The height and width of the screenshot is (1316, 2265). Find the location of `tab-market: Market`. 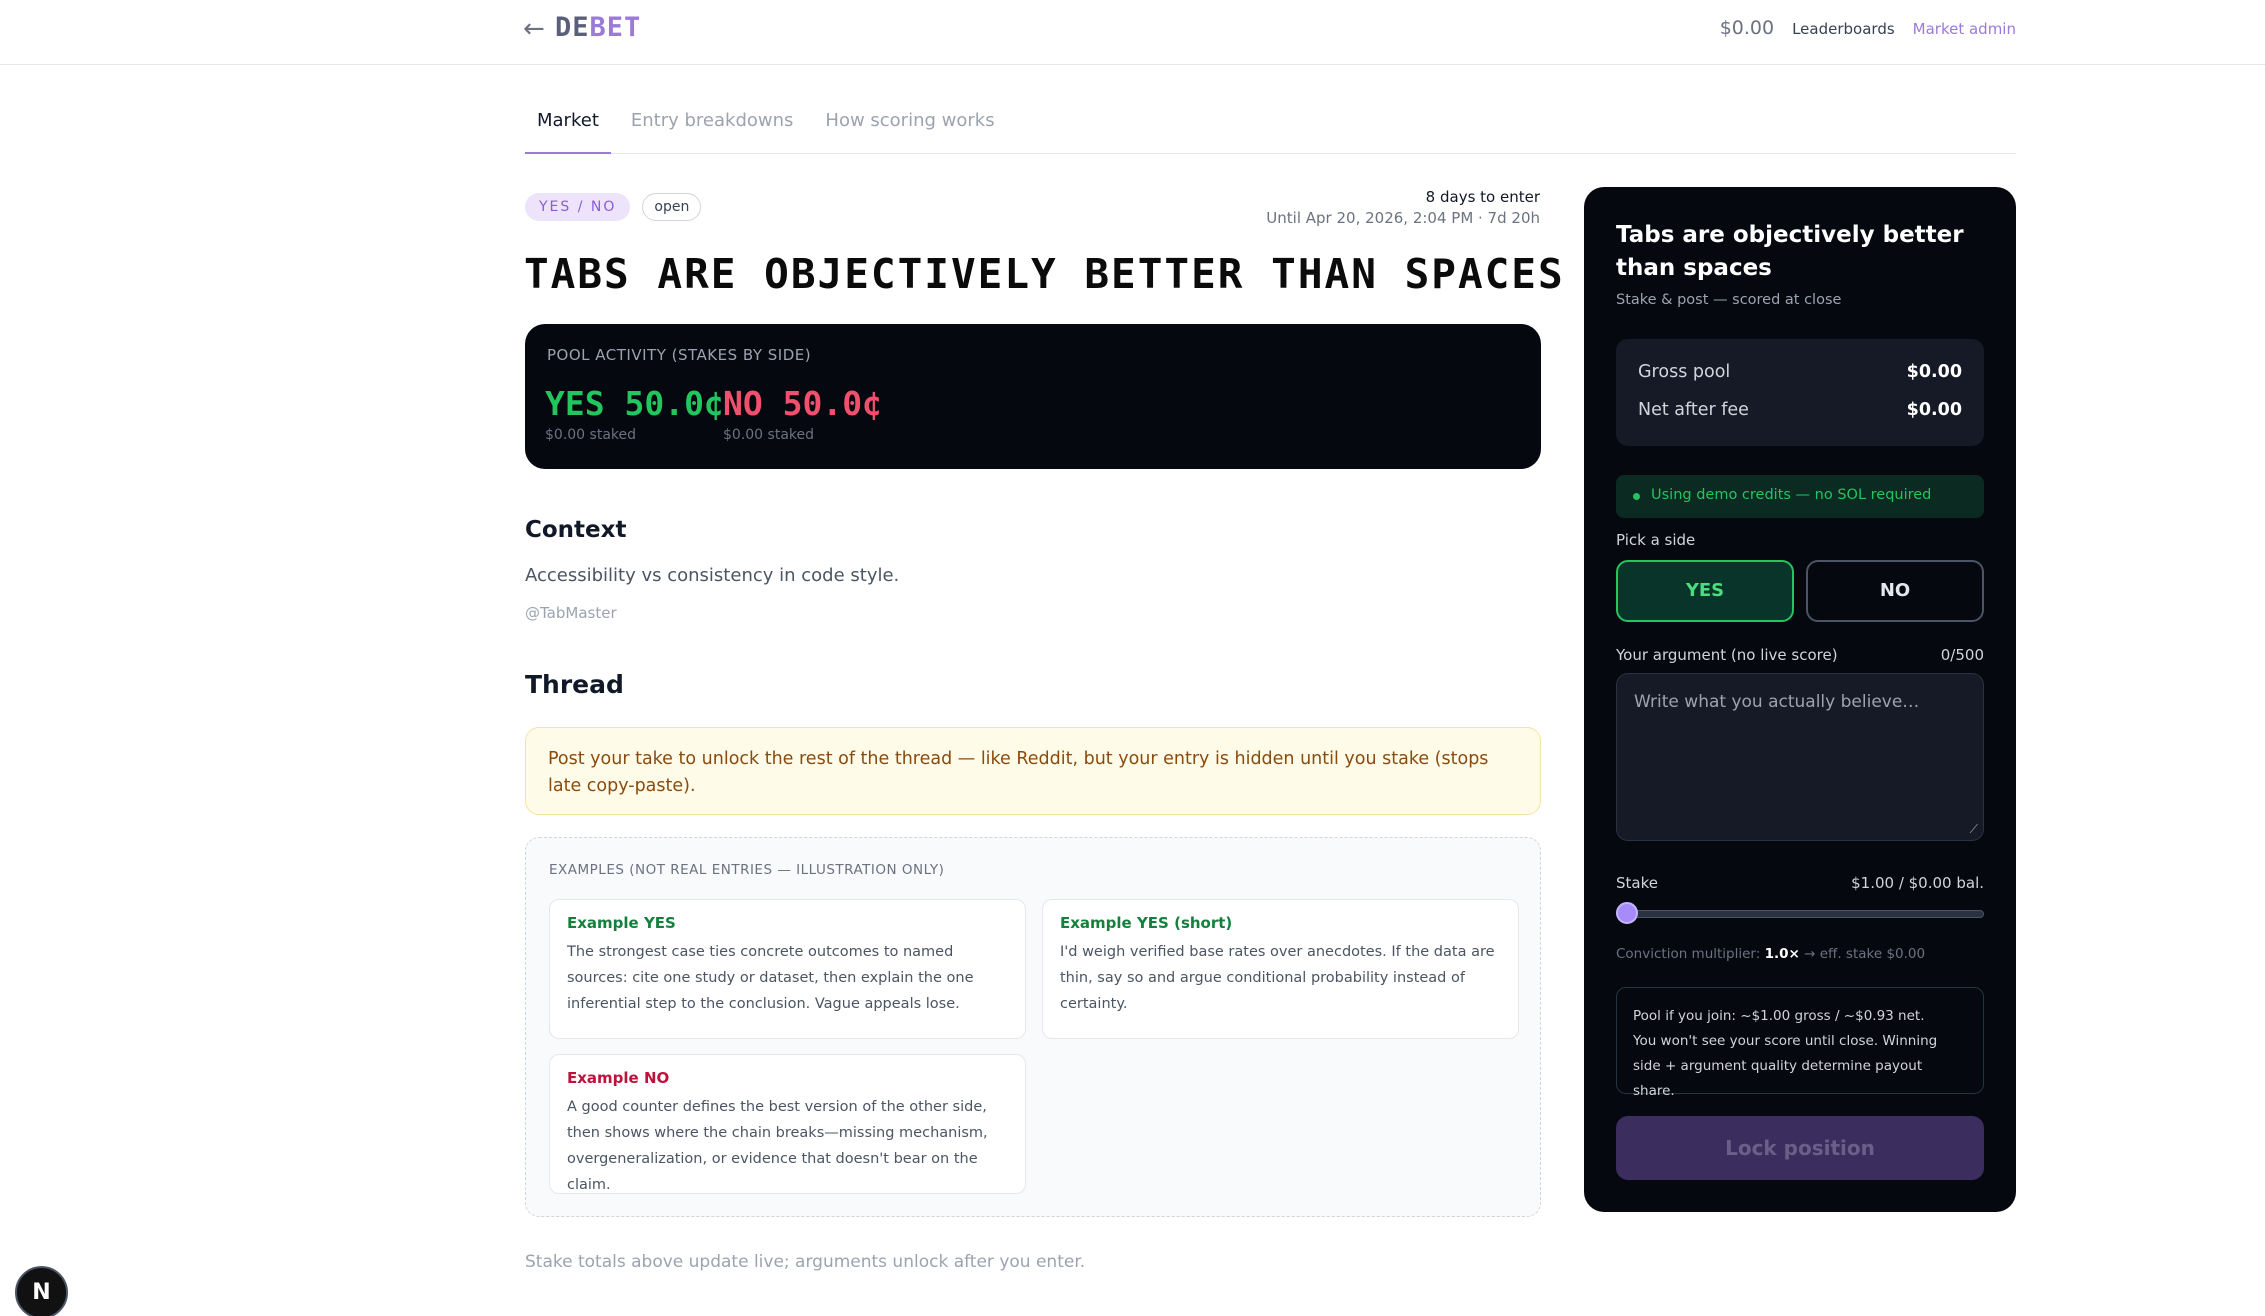

tab-market: Market is located at coordinates (568, 129).